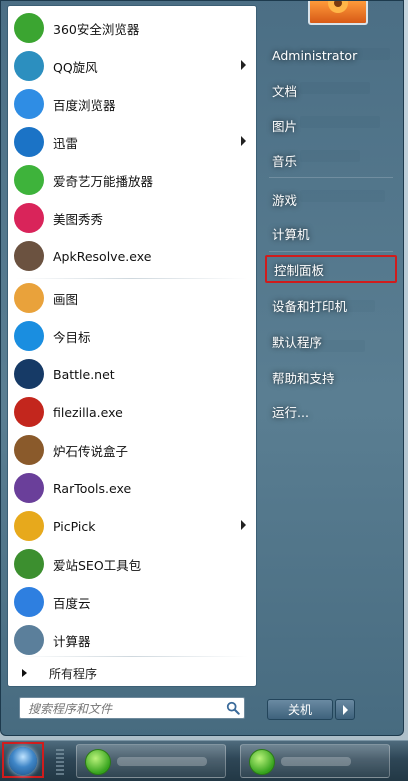 The image size is (408, 781). What do you see at coordinates (91, 451) in the screenshot?
I see `program-item-label: 炉石传说盒子` at bounding box center [91, 451].